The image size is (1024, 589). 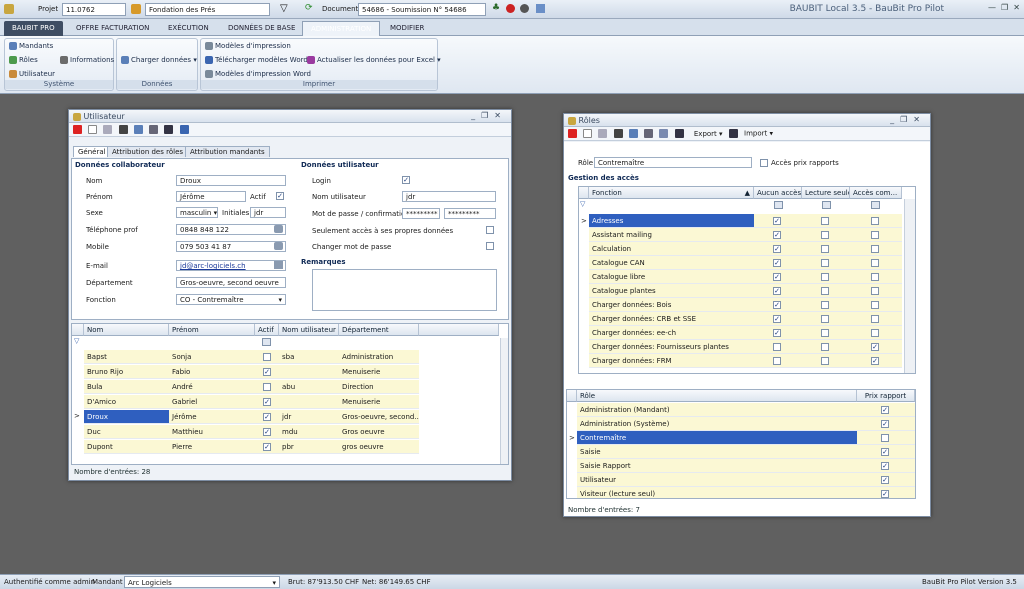 I want to click on list-item: Charger données: Fournisseurs plantes ✓, so click(x=741, y=347).